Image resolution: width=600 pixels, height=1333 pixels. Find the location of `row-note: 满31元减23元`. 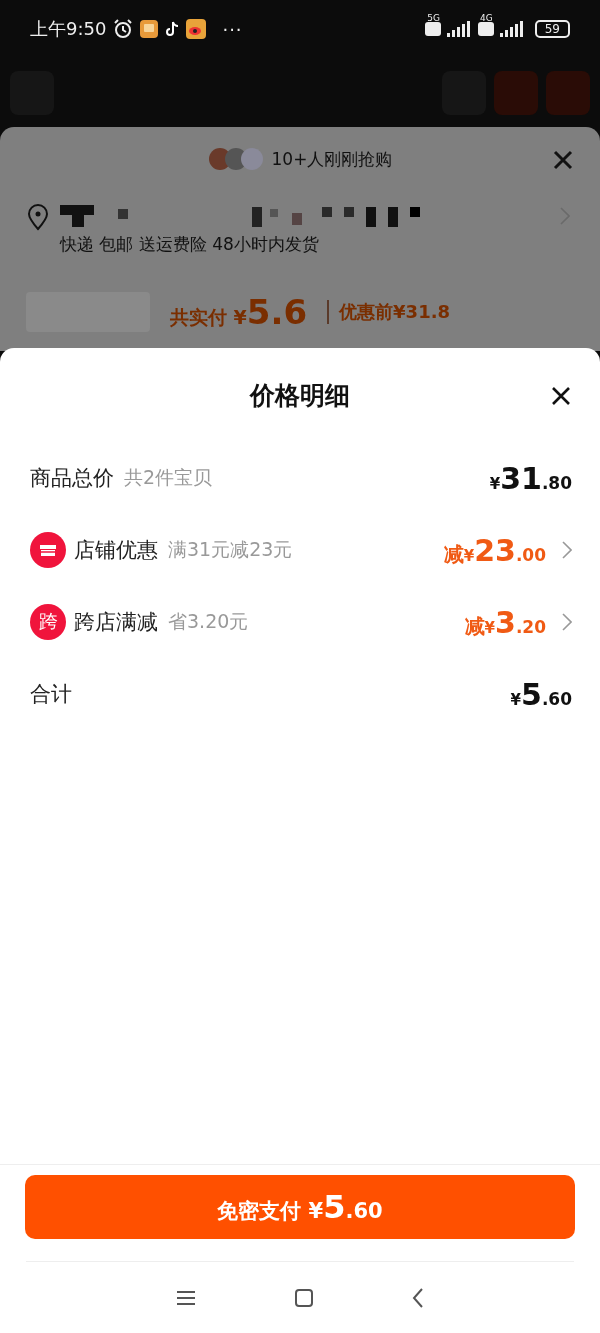

row-note: 满31元减23元 is located at coordinates (230, 549).